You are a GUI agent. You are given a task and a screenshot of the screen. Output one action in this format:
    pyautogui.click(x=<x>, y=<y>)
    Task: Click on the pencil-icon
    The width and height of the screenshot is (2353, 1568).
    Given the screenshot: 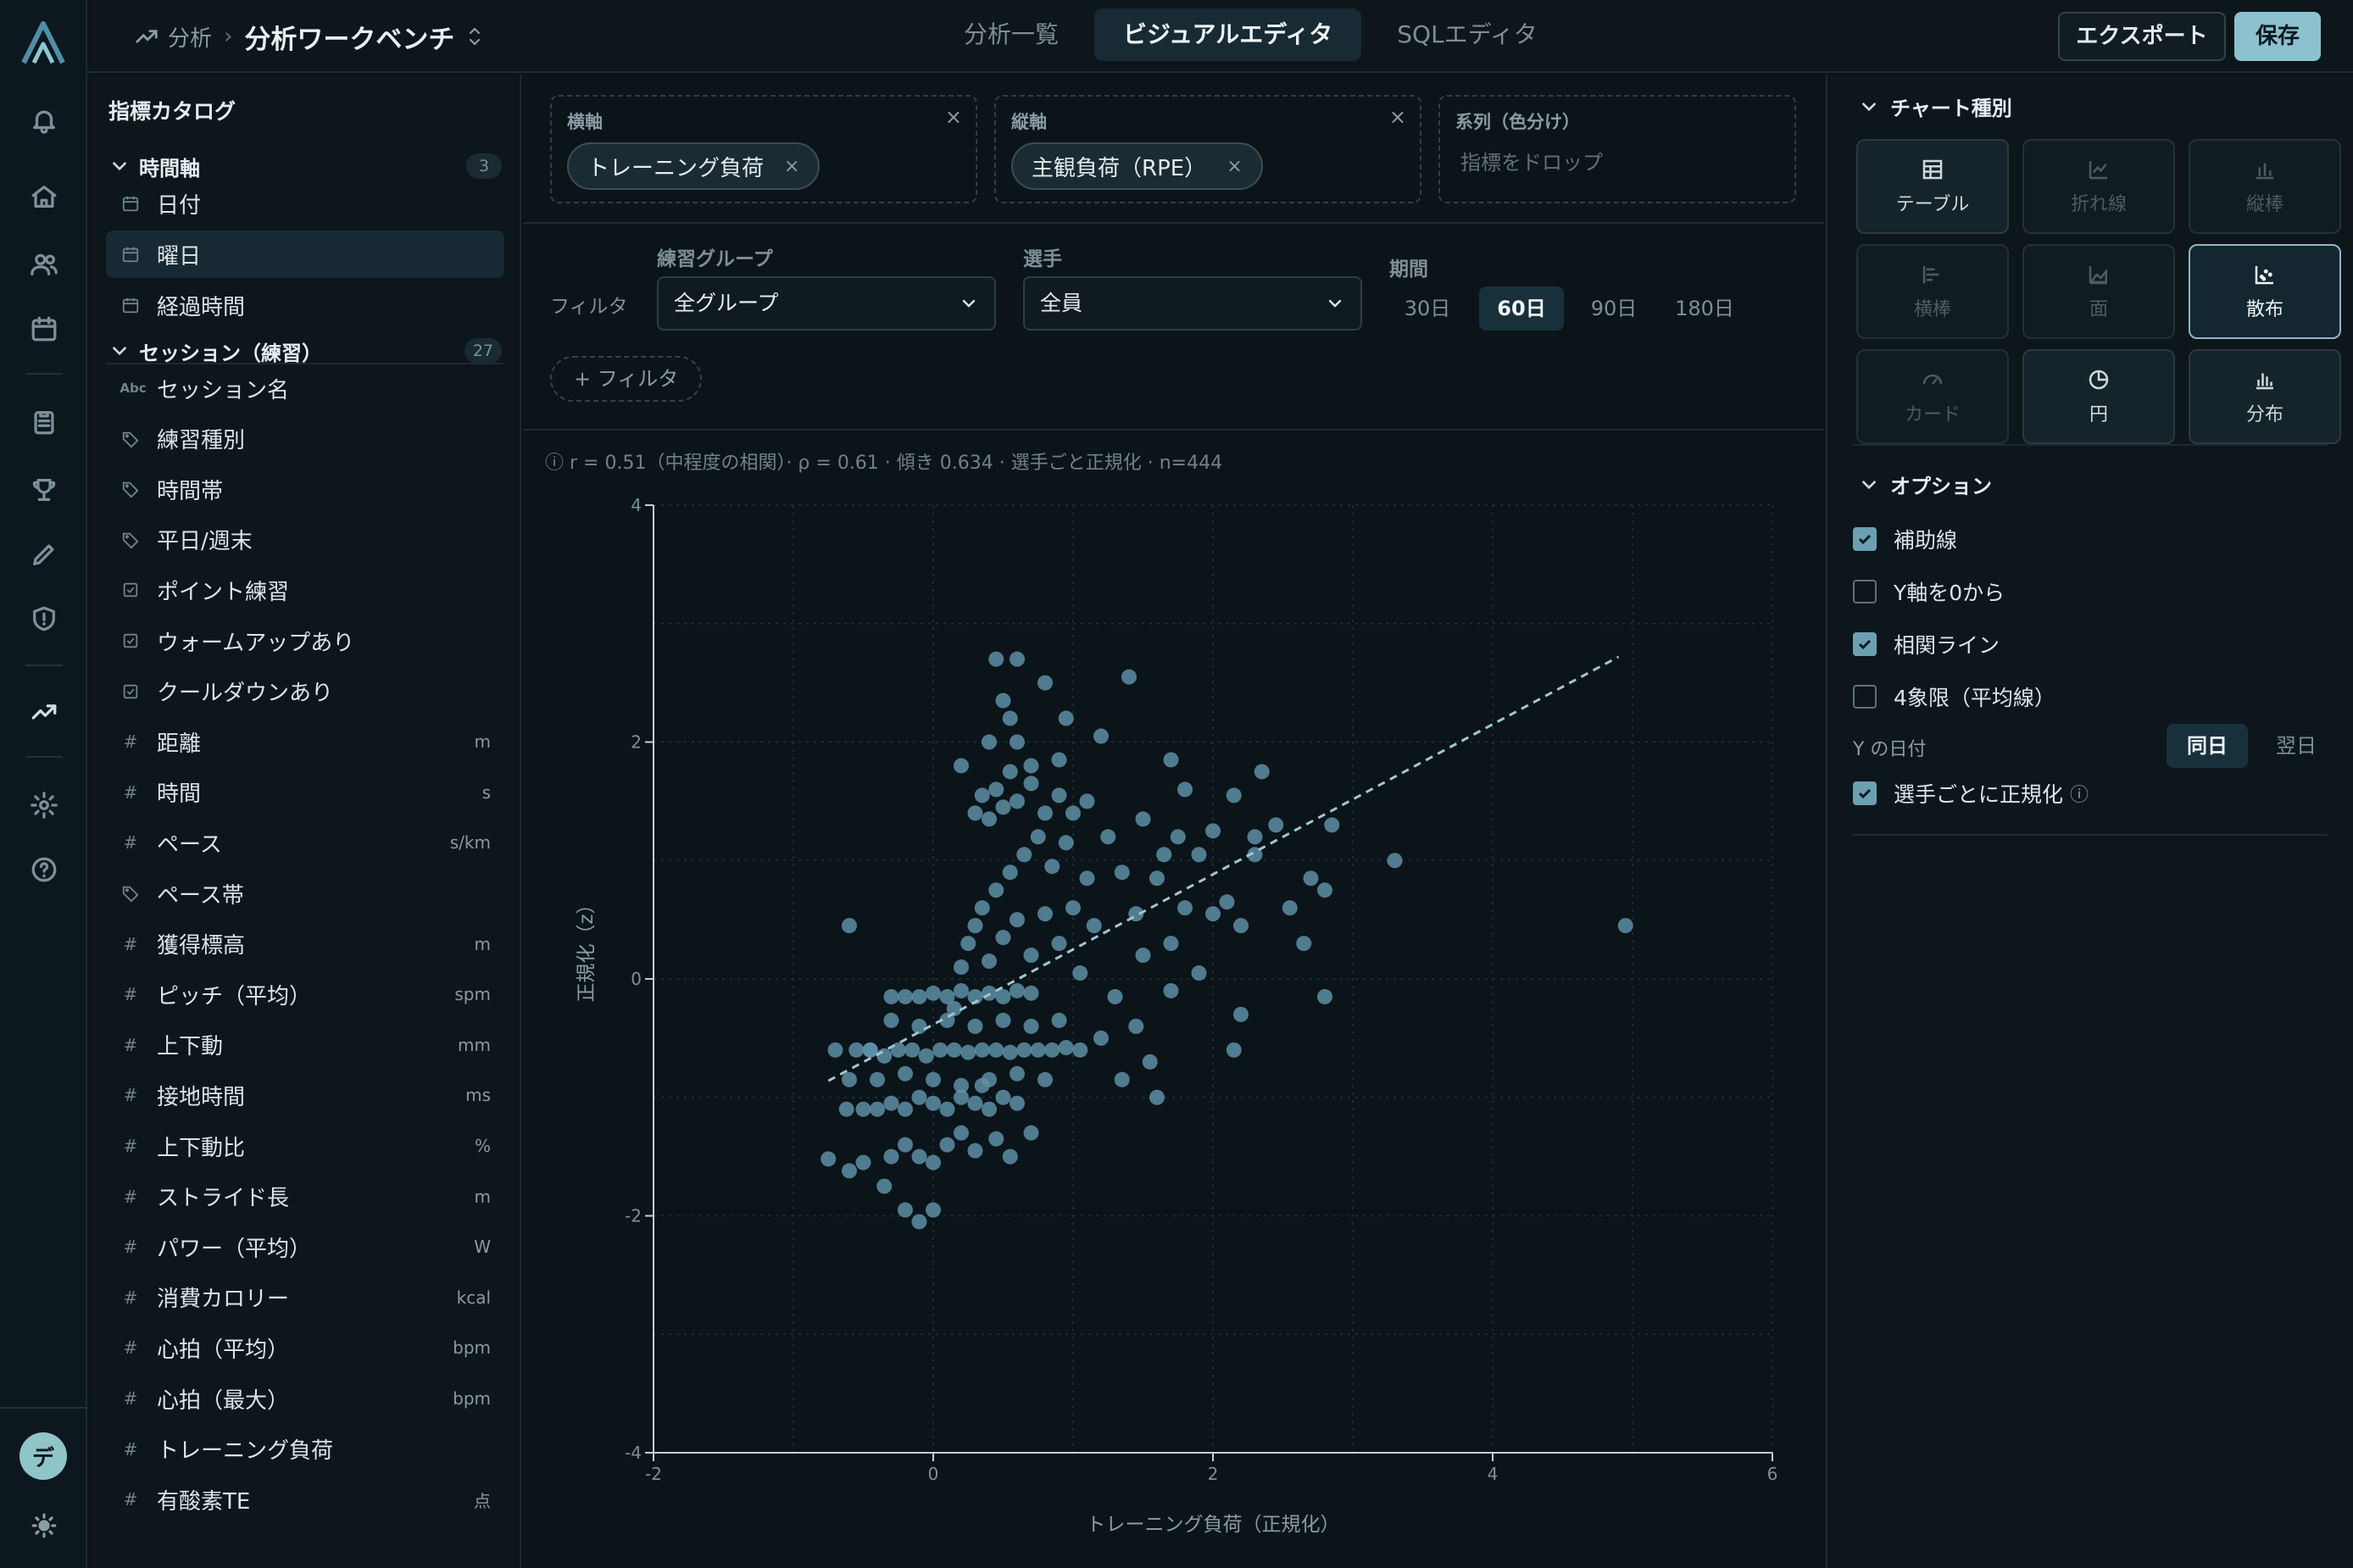 What is the action you would take?
    pyautogui.click(x=44, y=554)
    